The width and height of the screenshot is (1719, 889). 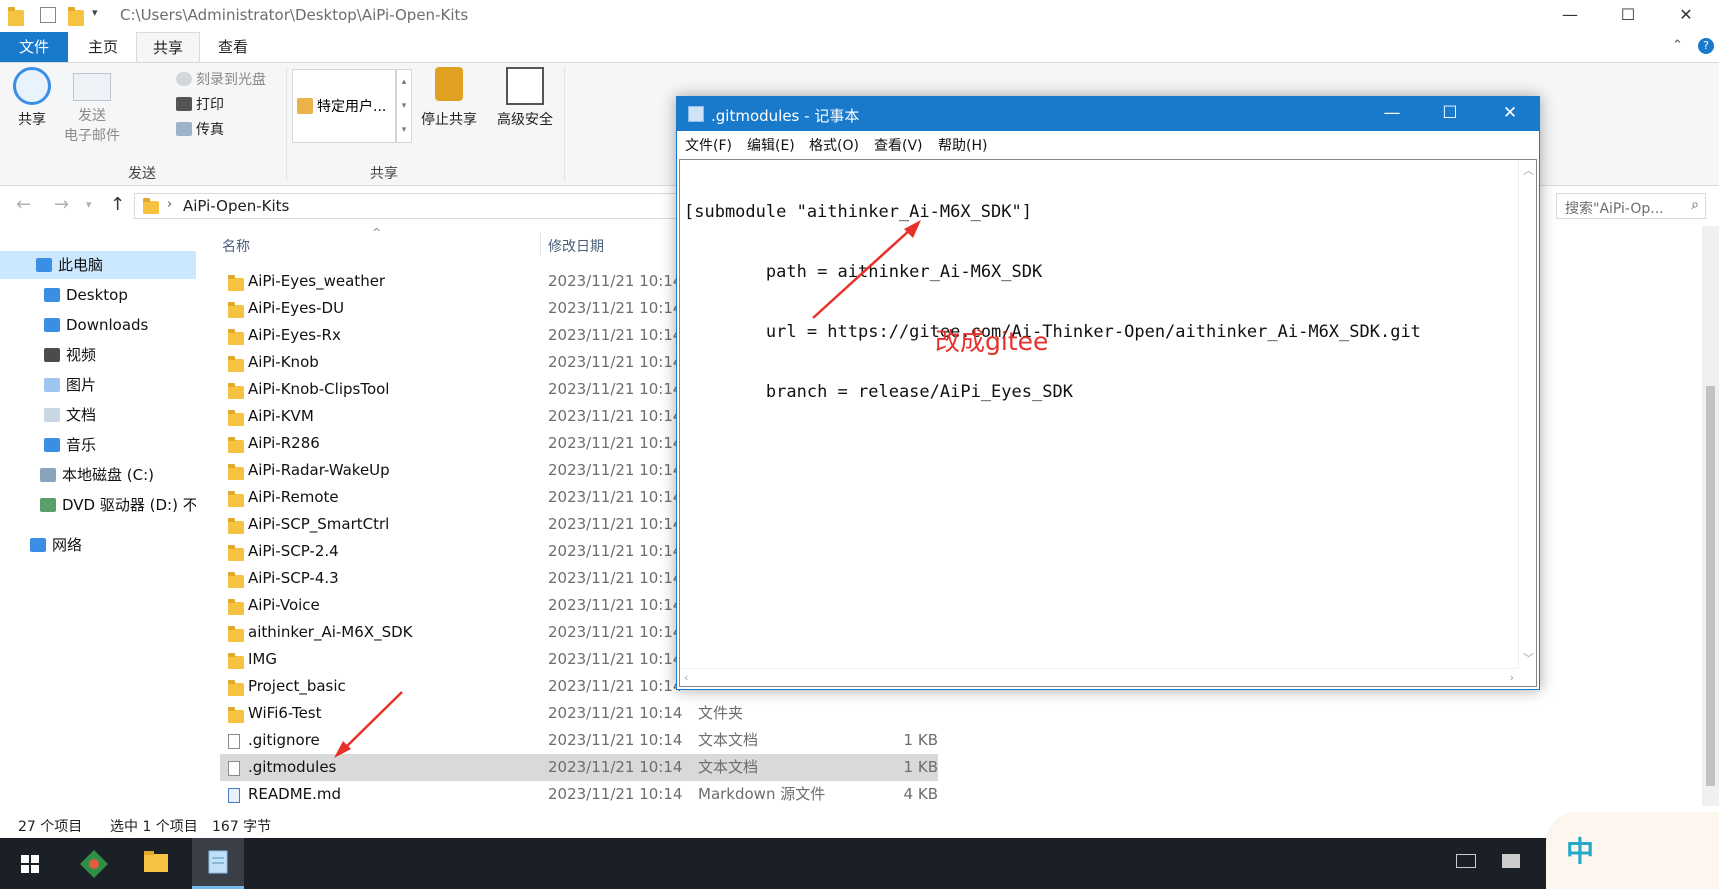 I want to click on burn-disc-button: 刻录到光盘, so click(x=221, y=80).